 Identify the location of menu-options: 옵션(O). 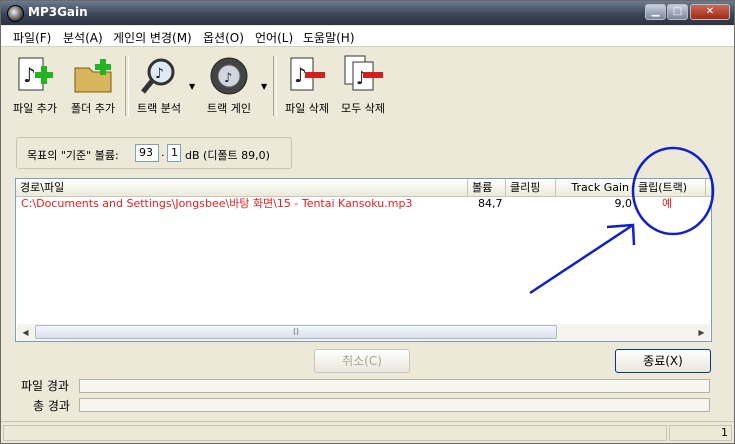
(223, 37).